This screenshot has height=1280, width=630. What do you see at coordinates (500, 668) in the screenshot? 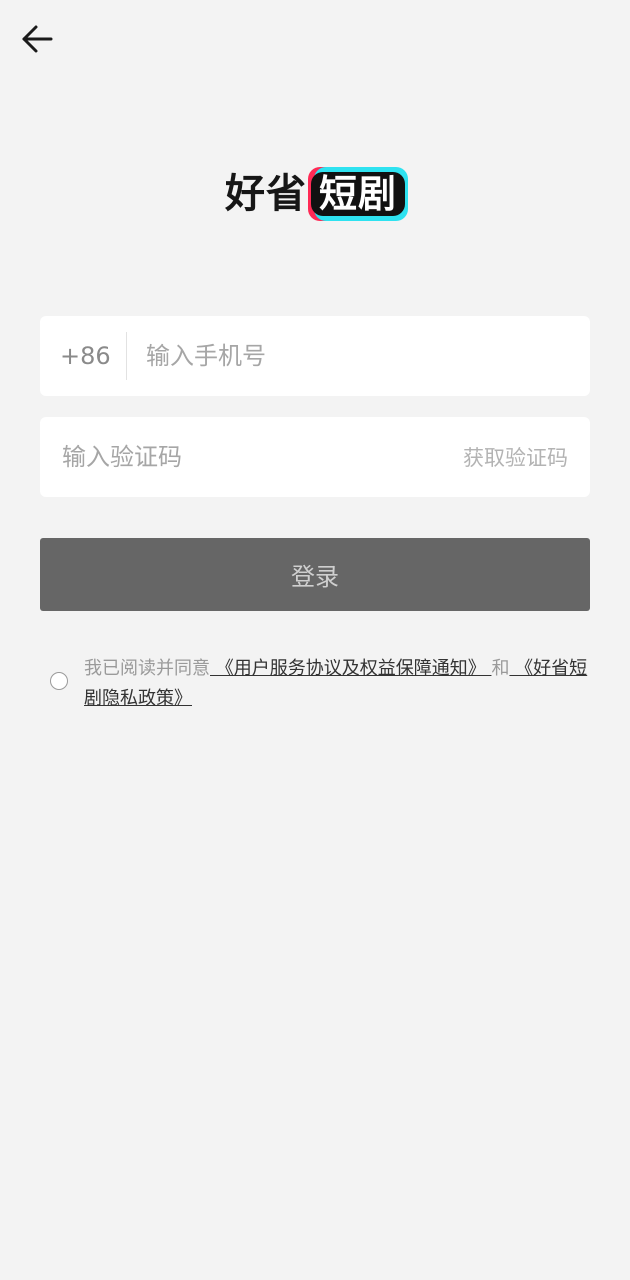
I see `agreement-and: 和` at bounding box center [500, 668].